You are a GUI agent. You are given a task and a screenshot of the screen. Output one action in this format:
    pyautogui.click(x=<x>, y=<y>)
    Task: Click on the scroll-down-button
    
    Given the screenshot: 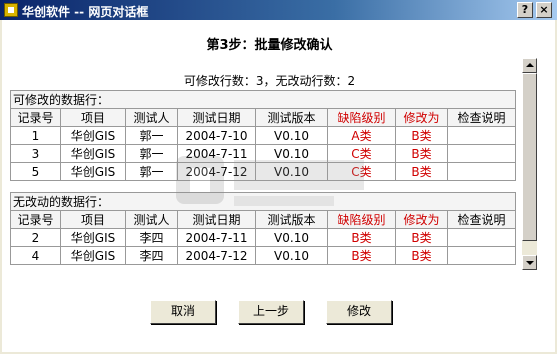 What is the action you would take?
    pyautogui.click(x=529, y=262)
    